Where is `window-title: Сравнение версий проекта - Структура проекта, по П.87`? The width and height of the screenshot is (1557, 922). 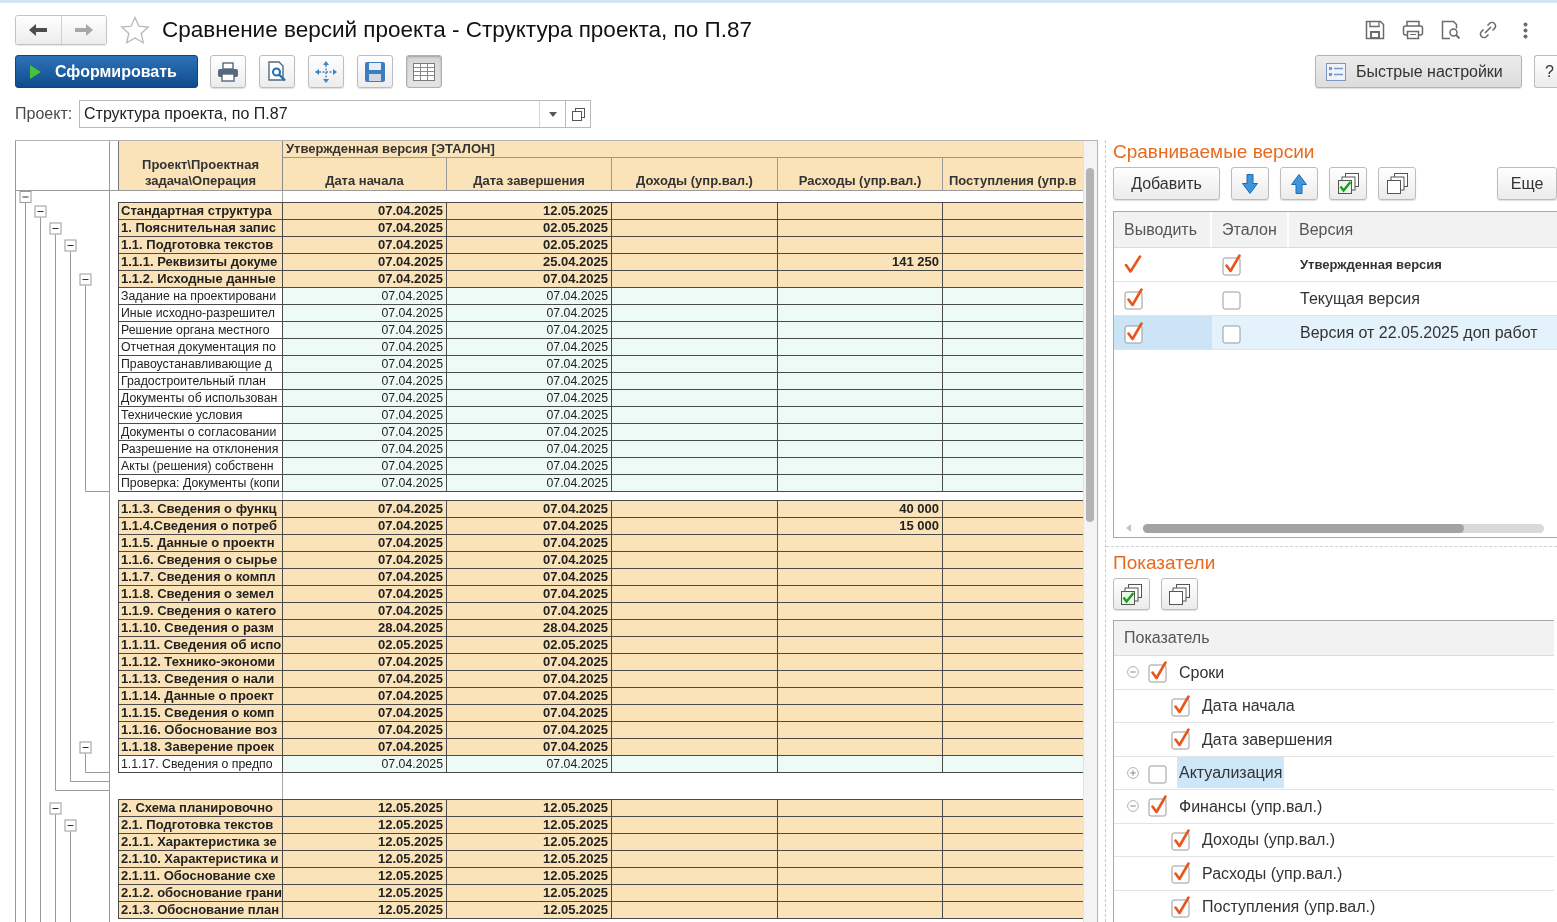 window-title: Сравнение версий проекта - Структура проекта, по П.87 is located at coordinates (457, 30).